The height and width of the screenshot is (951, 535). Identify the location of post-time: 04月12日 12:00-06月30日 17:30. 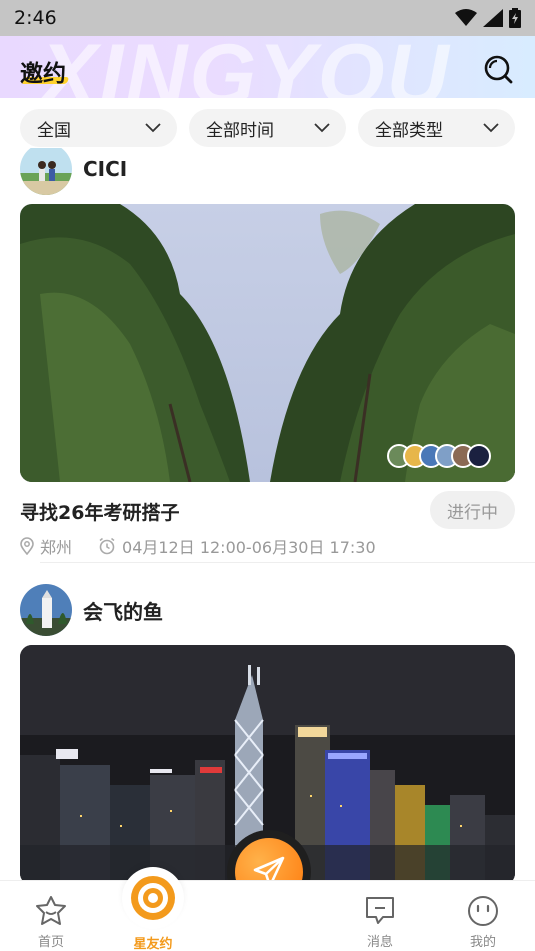
(237, 546).